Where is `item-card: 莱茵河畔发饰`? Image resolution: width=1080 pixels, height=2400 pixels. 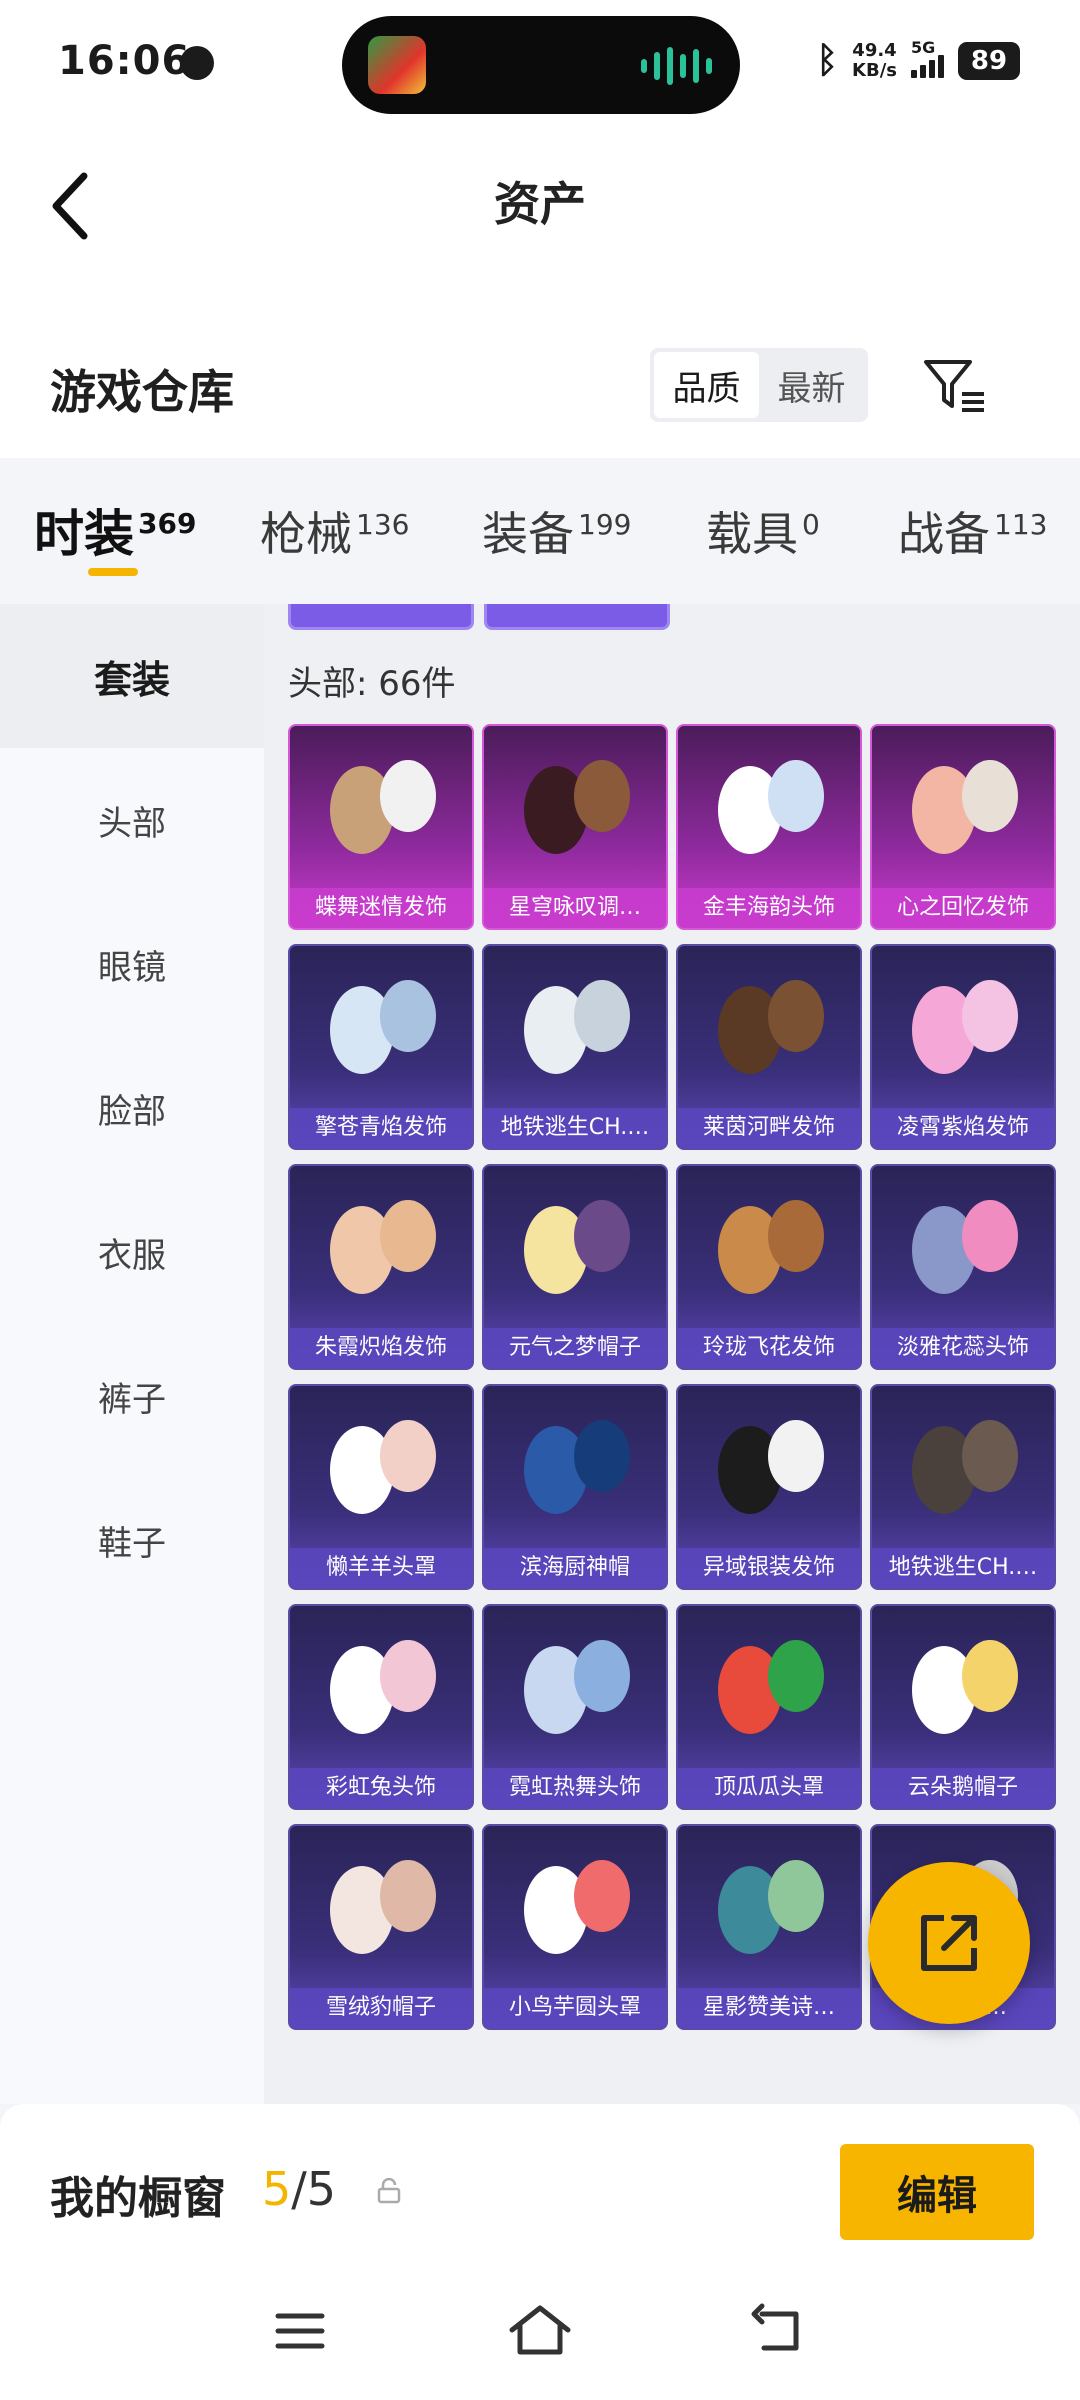
item-card: 莱茵河畔发饰 is located at coordinates (769, 1047).